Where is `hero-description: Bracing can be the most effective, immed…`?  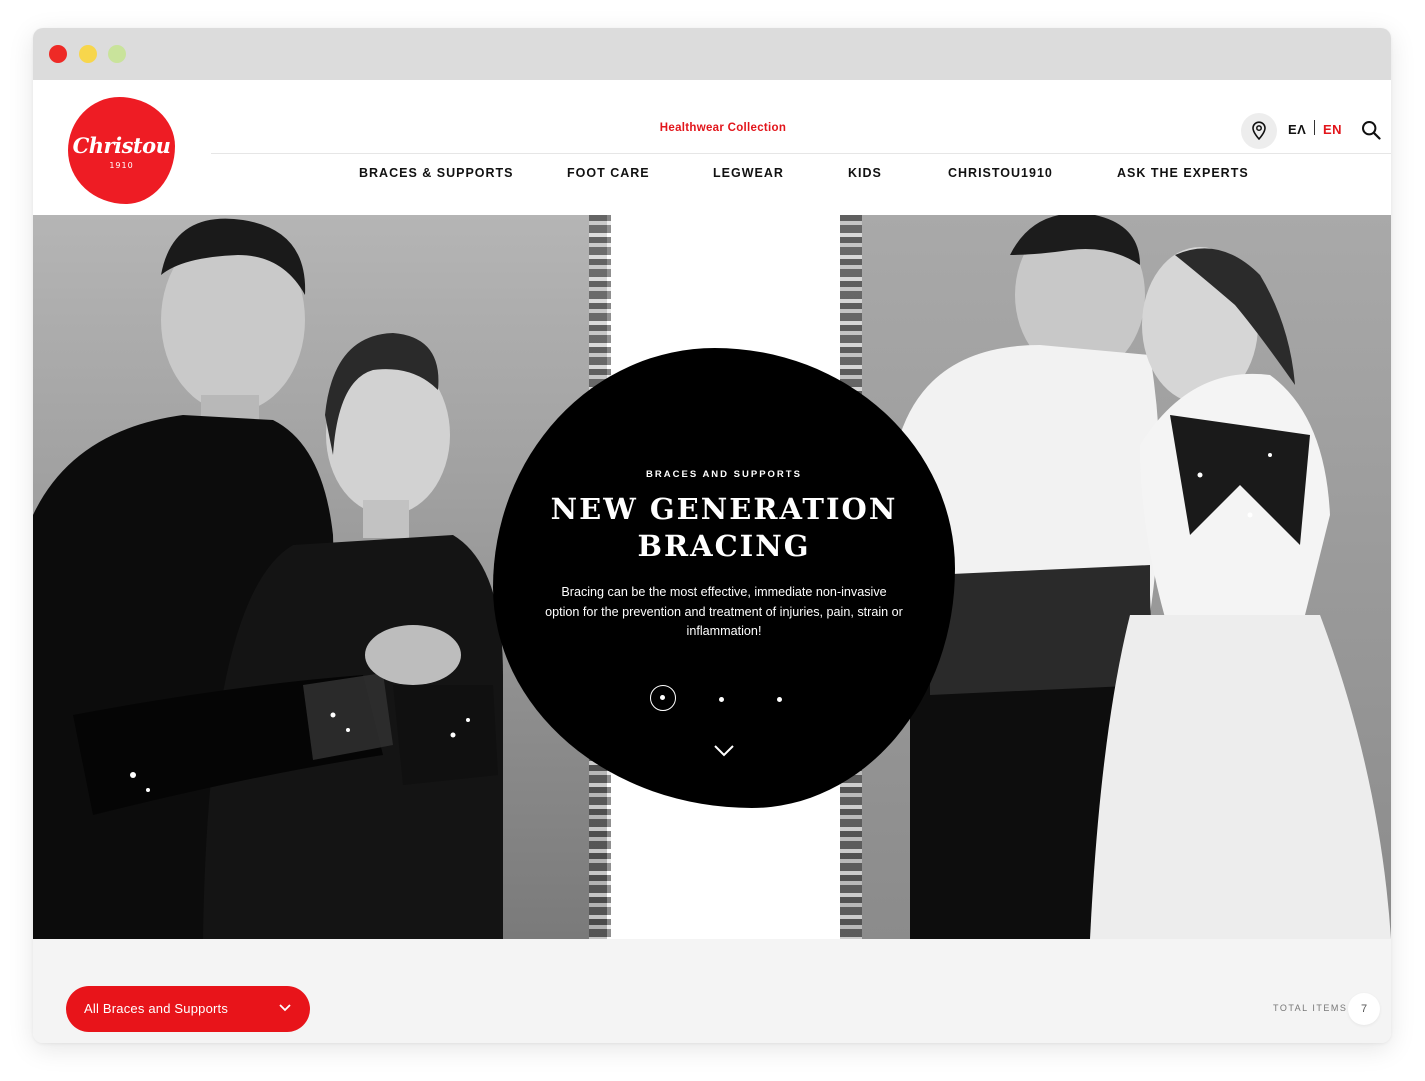 hero-description: Bracing can be the most effective, immed… is located at coordinates (724, 611).